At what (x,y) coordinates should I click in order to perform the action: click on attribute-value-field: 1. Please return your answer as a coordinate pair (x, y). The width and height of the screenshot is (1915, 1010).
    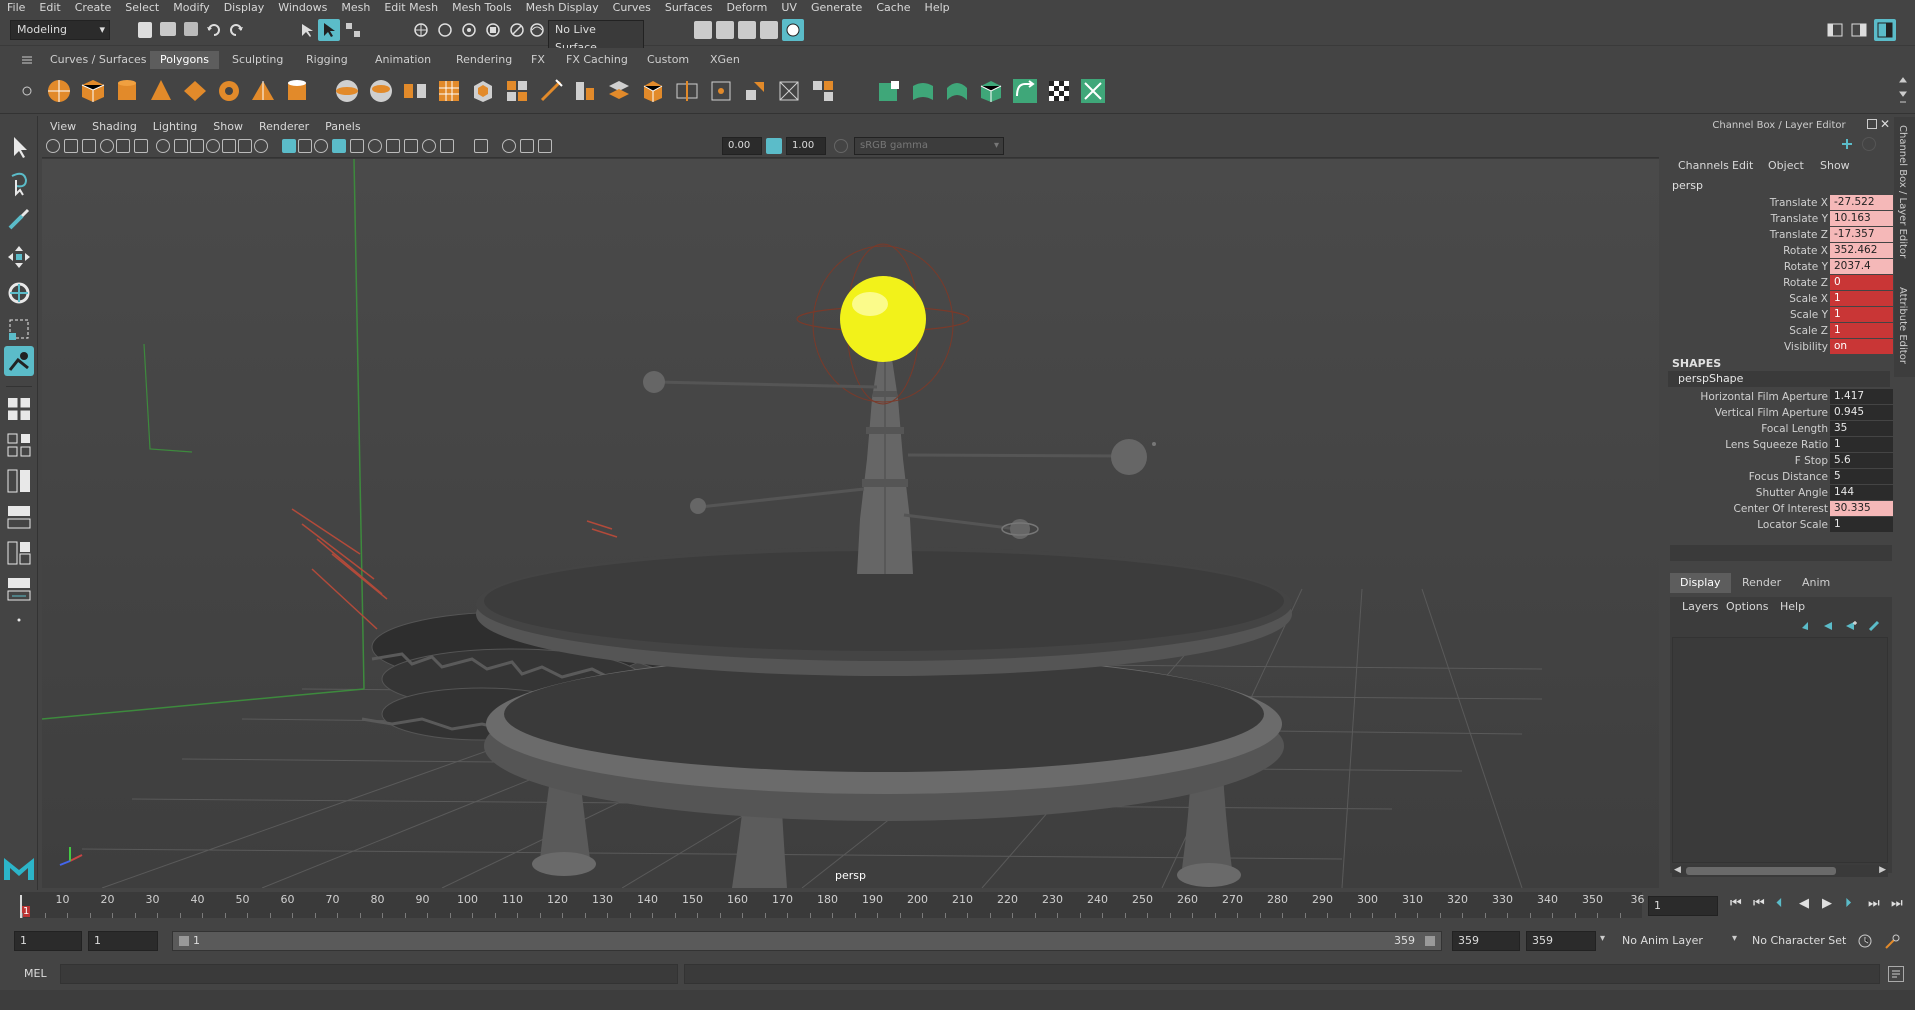
    Looking at the image, I should click on (1861, 444).